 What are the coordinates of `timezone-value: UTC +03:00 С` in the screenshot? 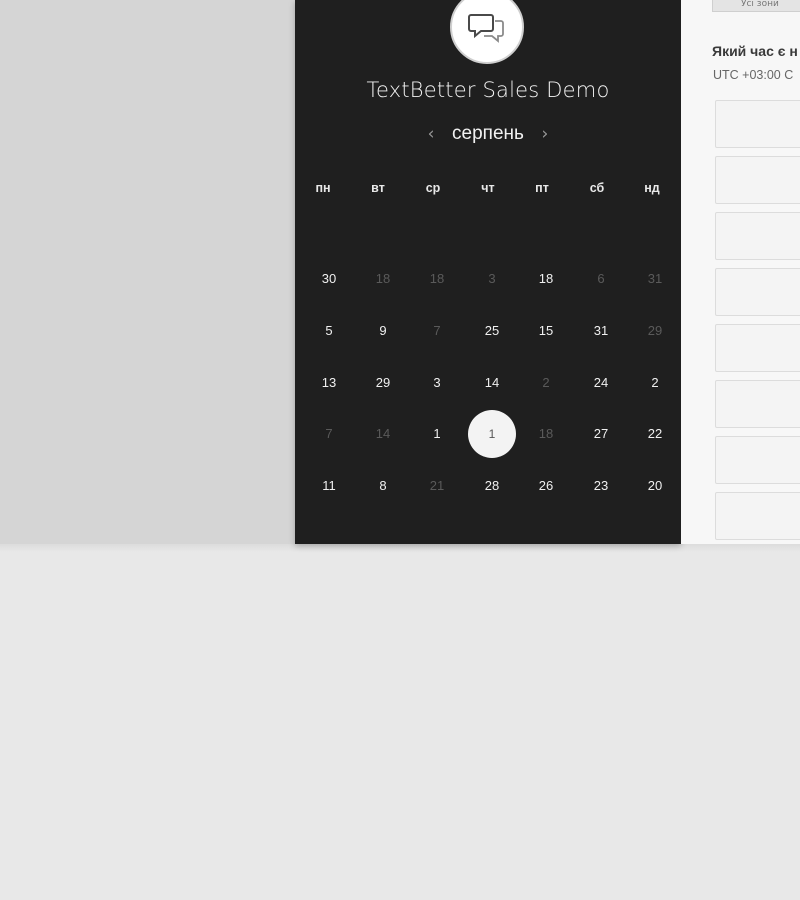 It's located at (753, 75).